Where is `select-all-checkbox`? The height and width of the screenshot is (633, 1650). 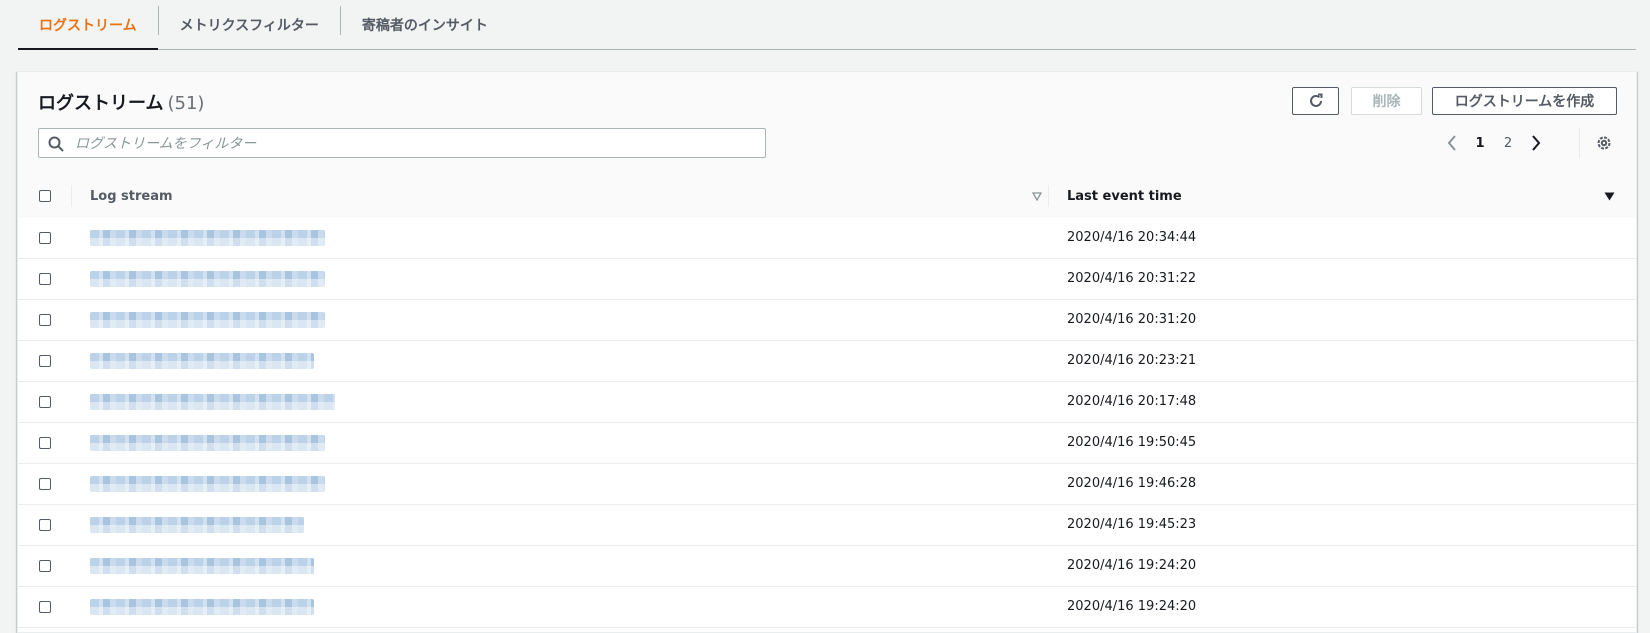 select-all-checkbox is located at coordinates (45, 196).